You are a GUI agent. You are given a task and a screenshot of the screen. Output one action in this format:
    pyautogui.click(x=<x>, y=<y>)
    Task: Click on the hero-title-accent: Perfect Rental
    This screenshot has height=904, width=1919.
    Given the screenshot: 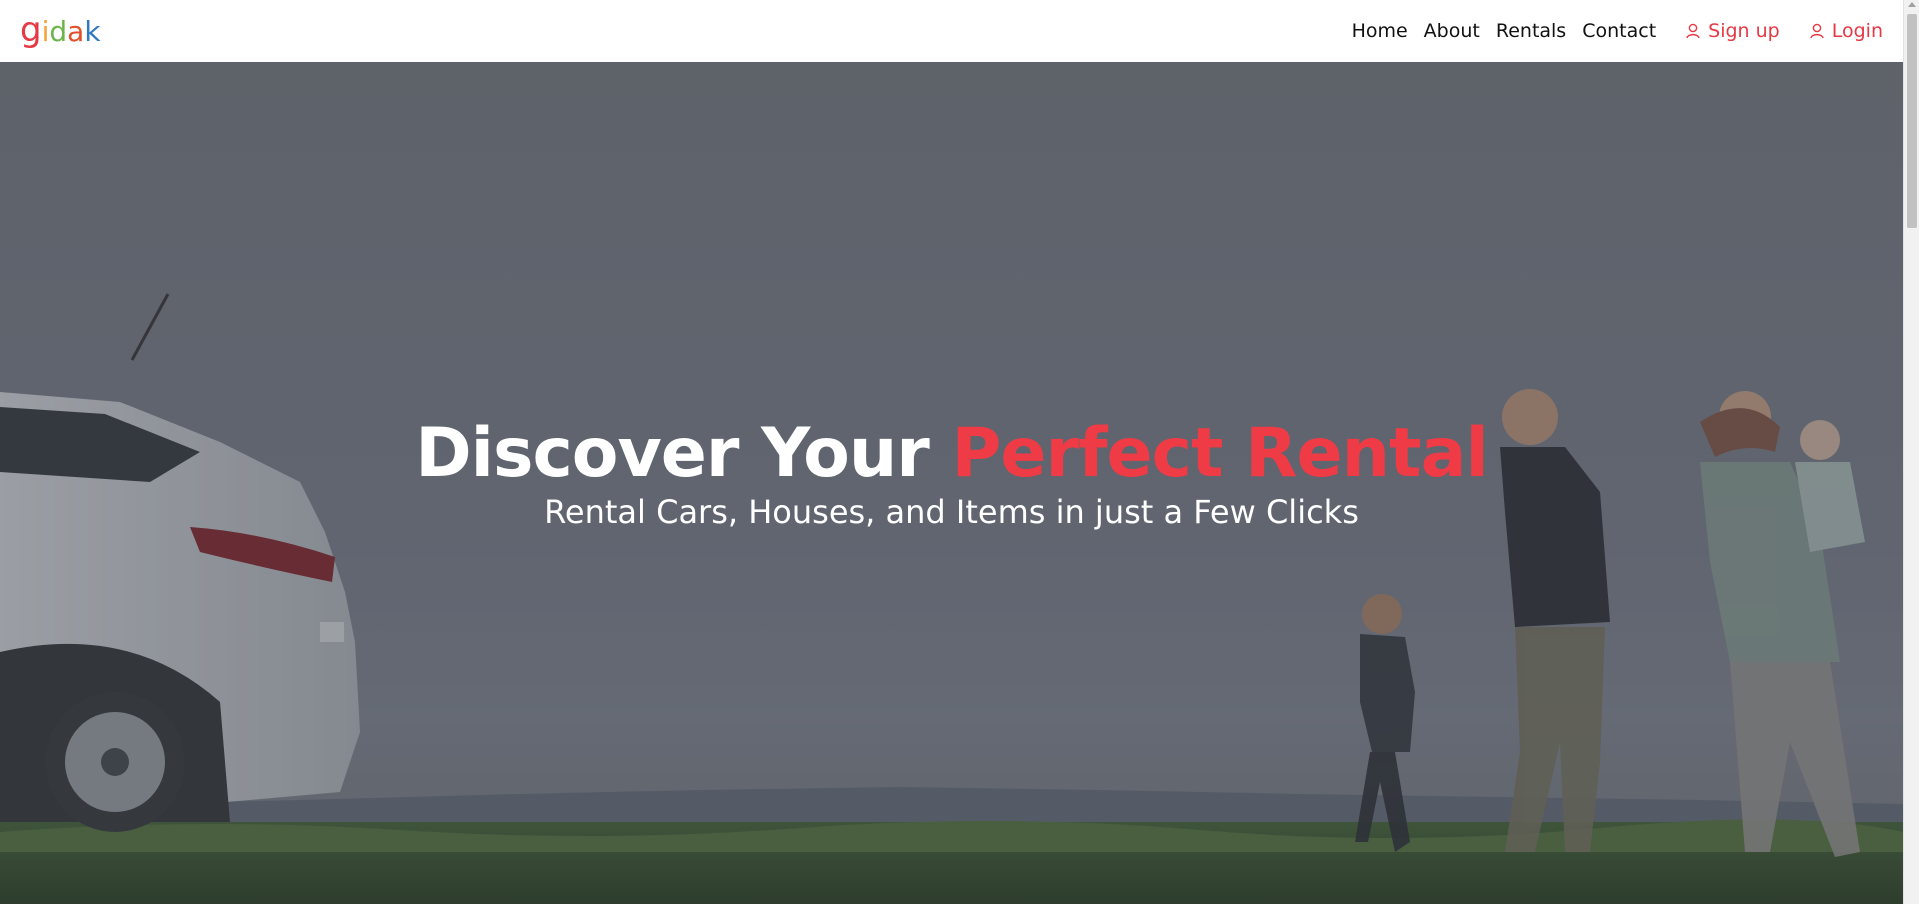 What is the action you would take?
    pyautogui.click(x=1219, y=453)
    